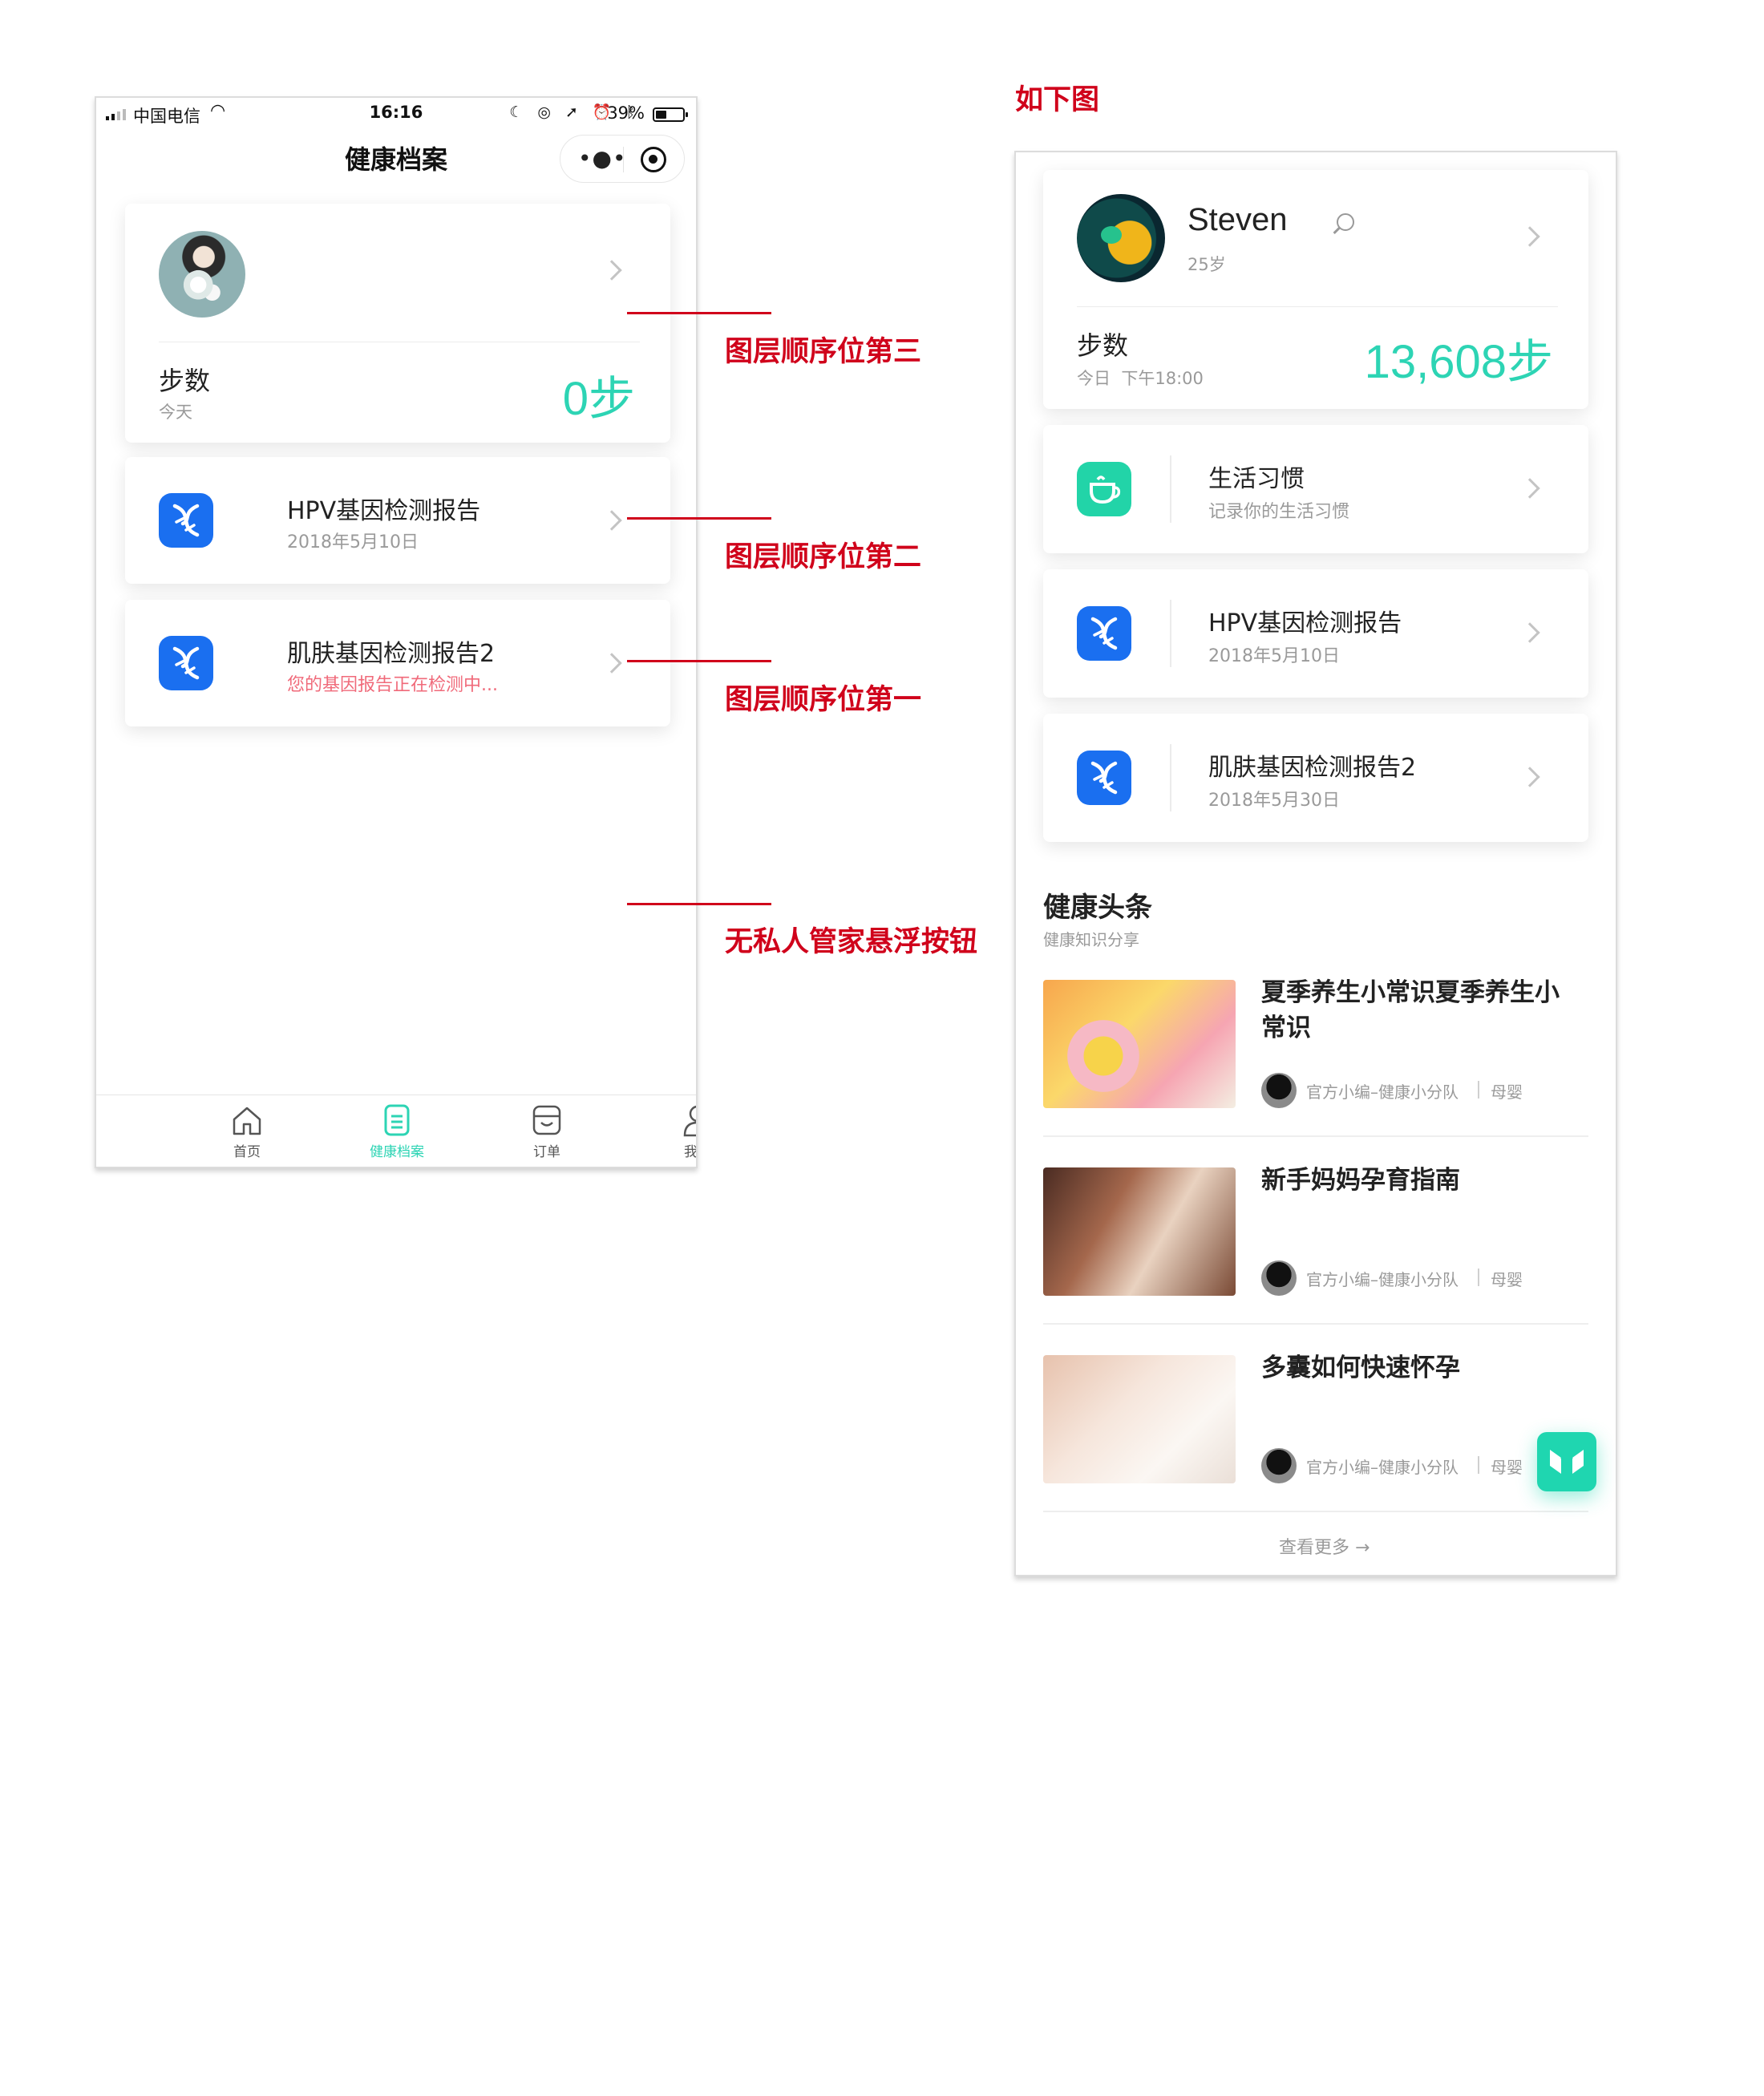 This screenshot has width=1764, height=2096. I want to click on battery-percent: 39%, so click(626, 113).